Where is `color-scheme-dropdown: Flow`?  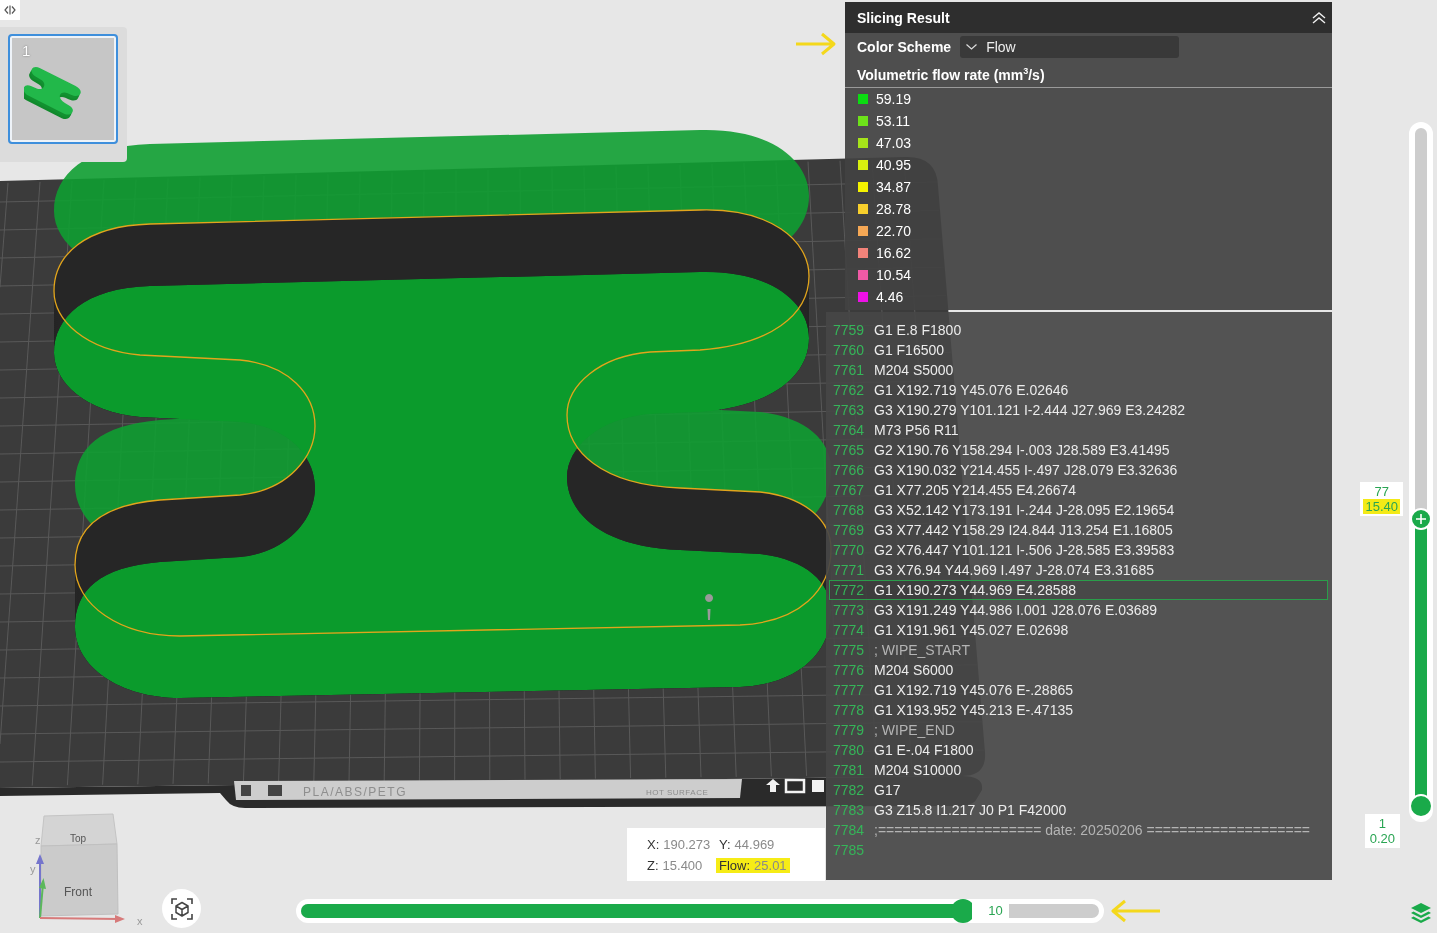 color-scheme-dropdown: Flow is located at coordinates (1070, 47).